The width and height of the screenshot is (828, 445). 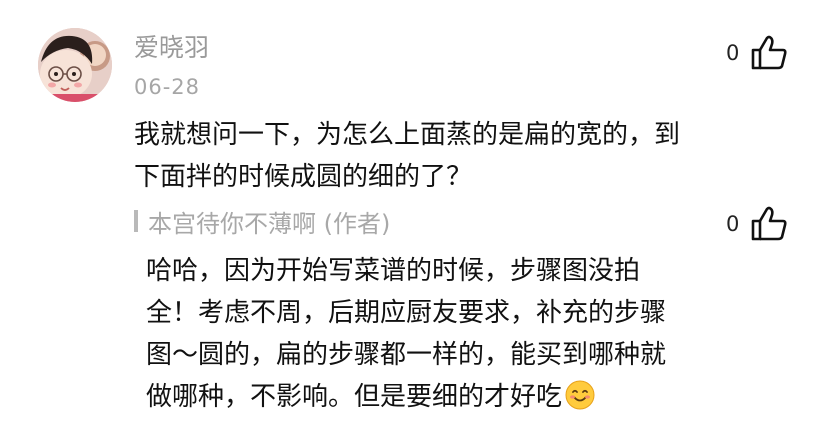 I want to click on reply-quote-bar, so click(x=136, y=221).